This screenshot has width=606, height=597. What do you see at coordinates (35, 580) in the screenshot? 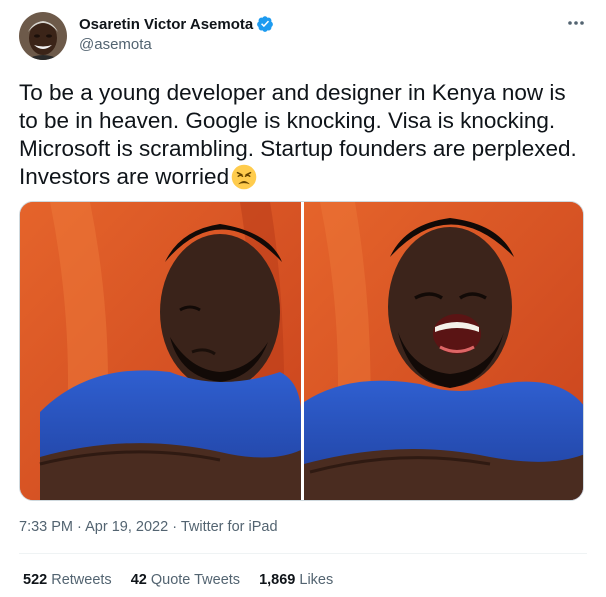
I see `retweets-count: 522` at bounding box center [35, 580].